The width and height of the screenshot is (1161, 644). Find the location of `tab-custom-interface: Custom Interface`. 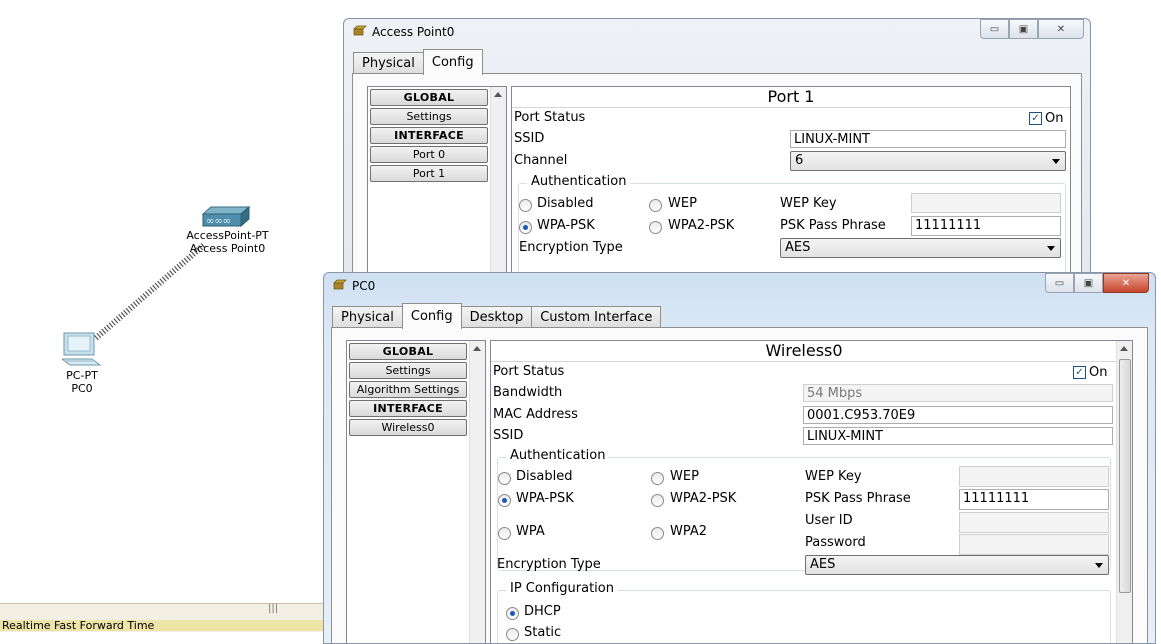

tab-custom-interface: Custom Interface is located at coordinates (596, 317).